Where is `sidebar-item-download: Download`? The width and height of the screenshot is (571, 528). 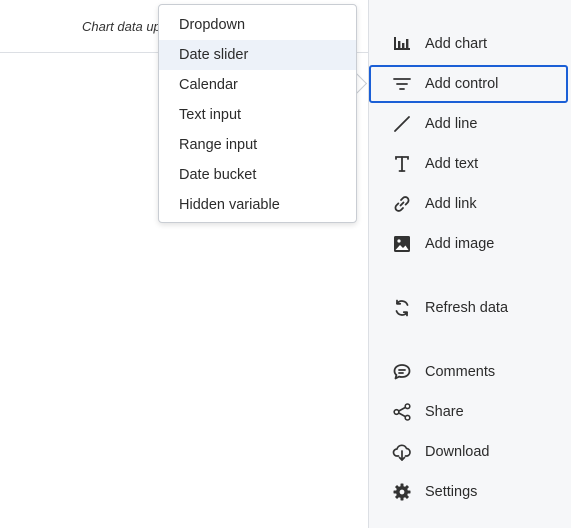
sidebar-item-download: Download is located at coordinates (468, 452).